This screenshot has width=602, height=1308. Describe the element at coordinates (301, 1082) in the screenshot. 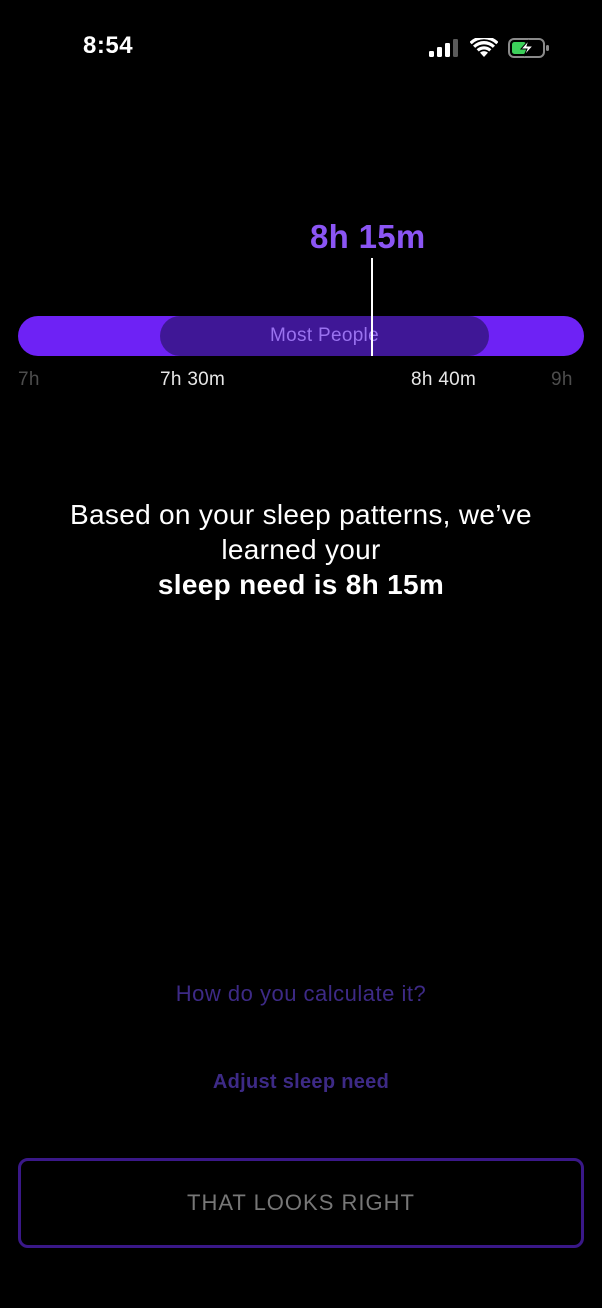

I see `adjust-sleep-need-link: Adjust sleep need` at that location.